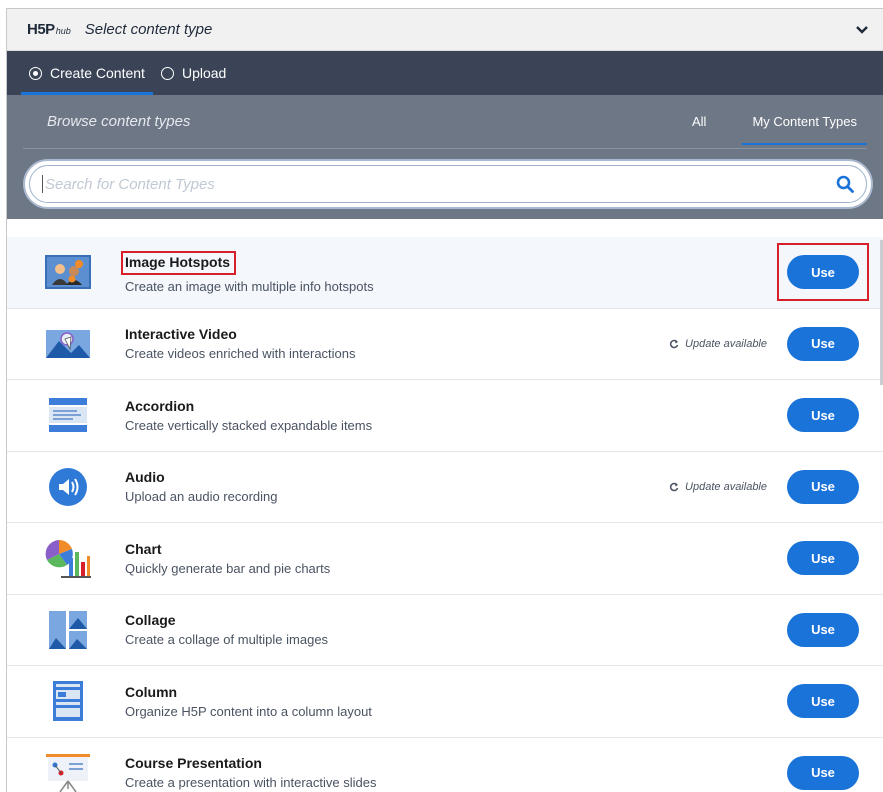 This screenshot has height=792, width=883. Describe the element at coordinates (68, 558) in the screenshot. I see `chart-icon` at that location.